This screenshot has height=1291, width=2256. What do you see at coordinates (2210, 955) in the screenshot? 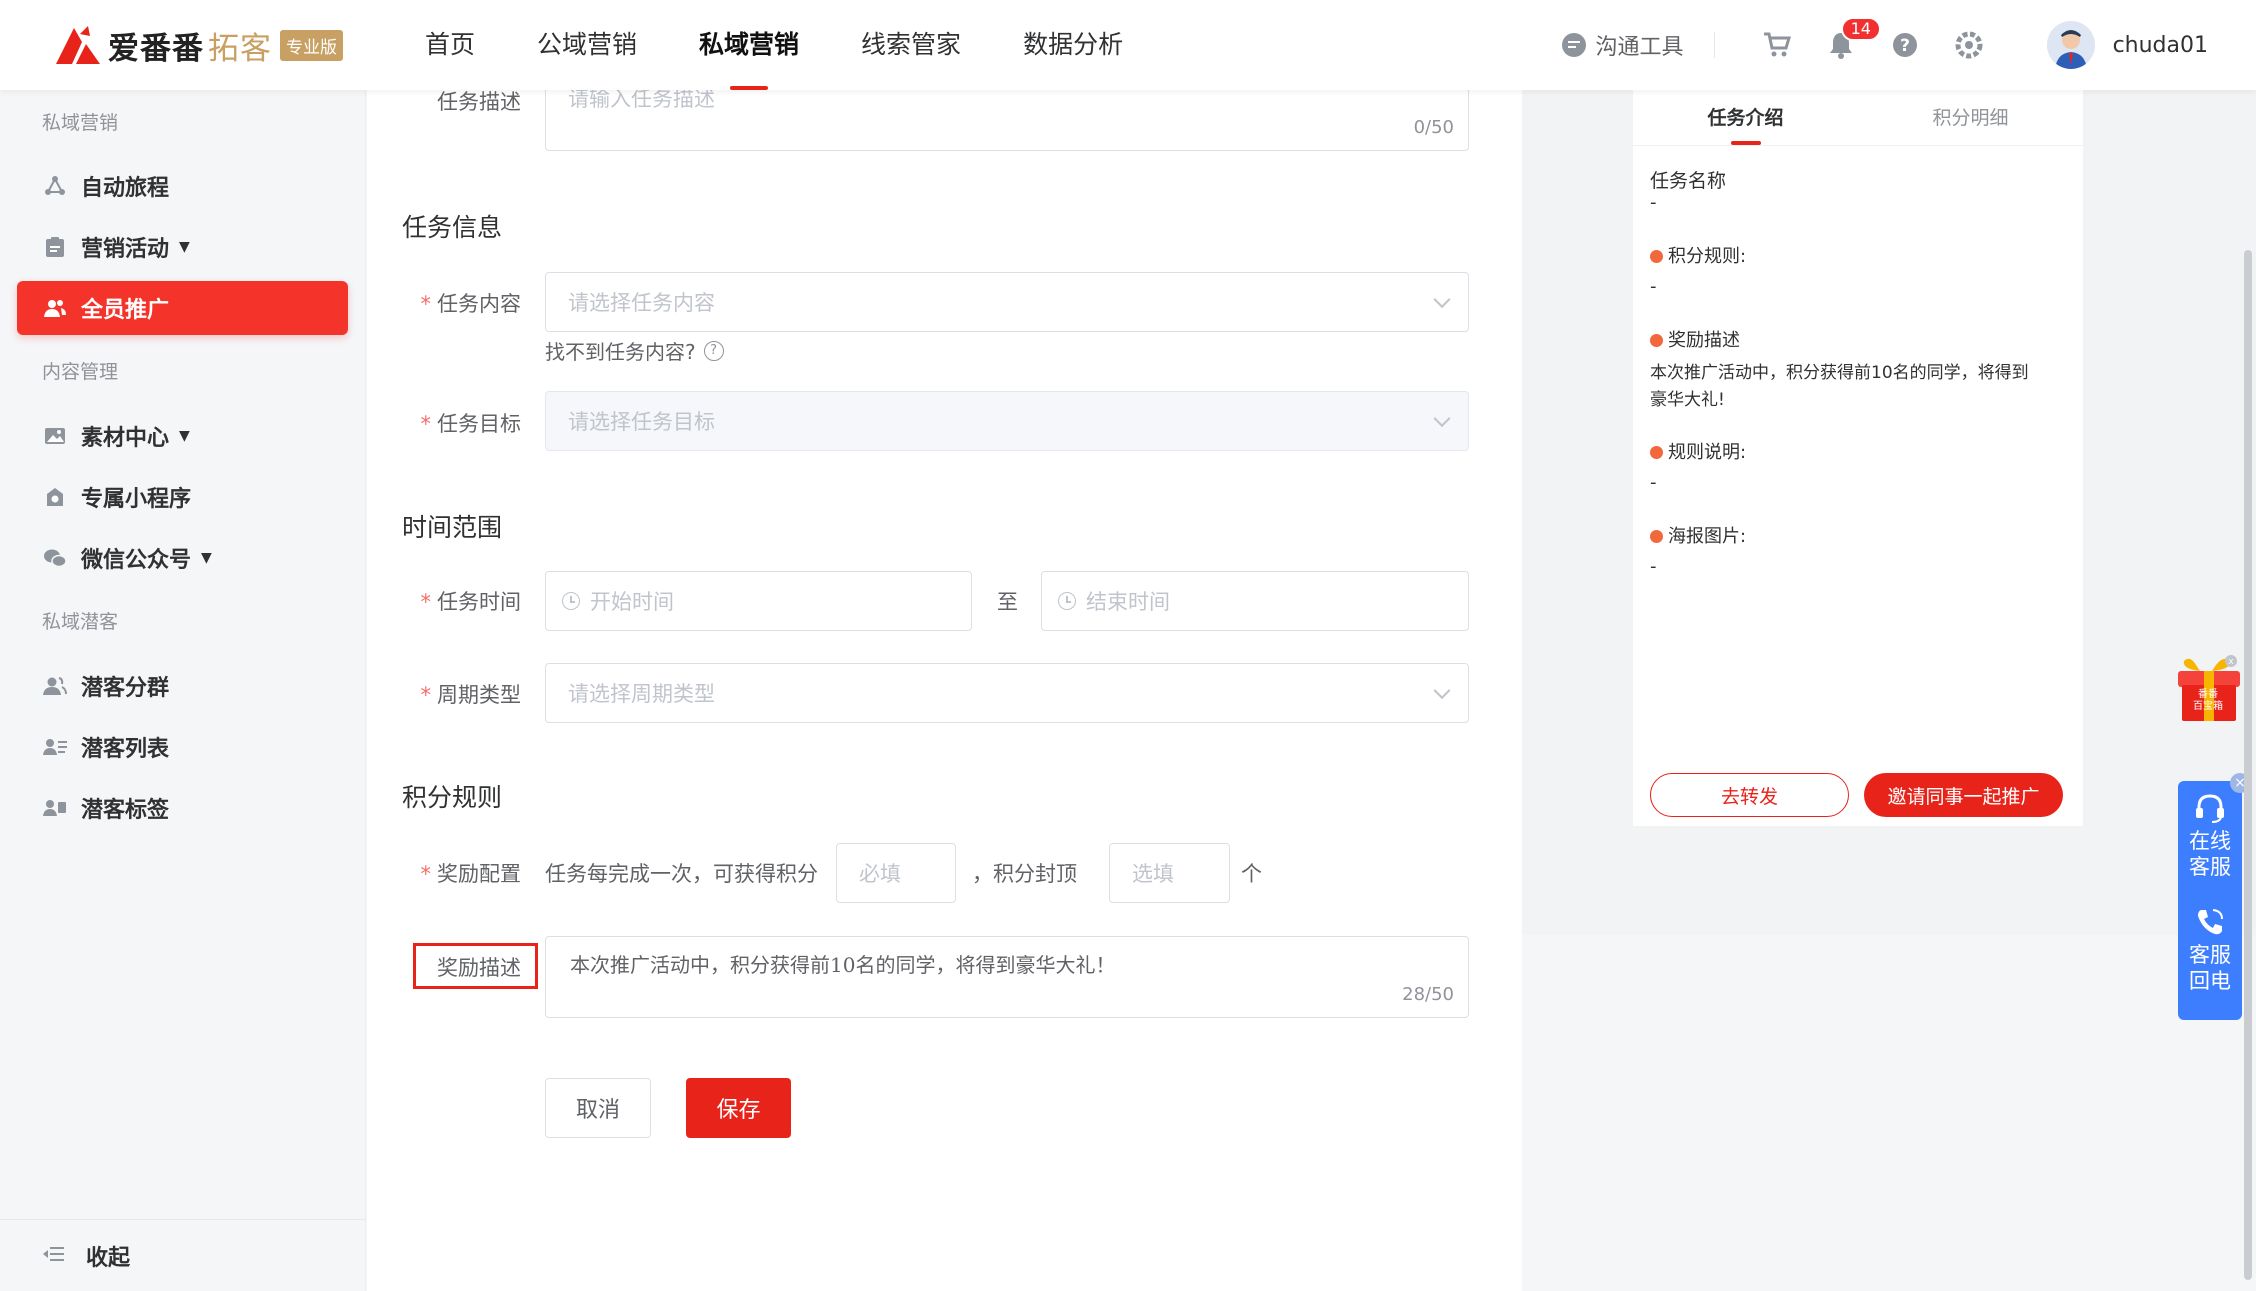
I see `callback-line1: 客服` at bounding box center [2210, 955].